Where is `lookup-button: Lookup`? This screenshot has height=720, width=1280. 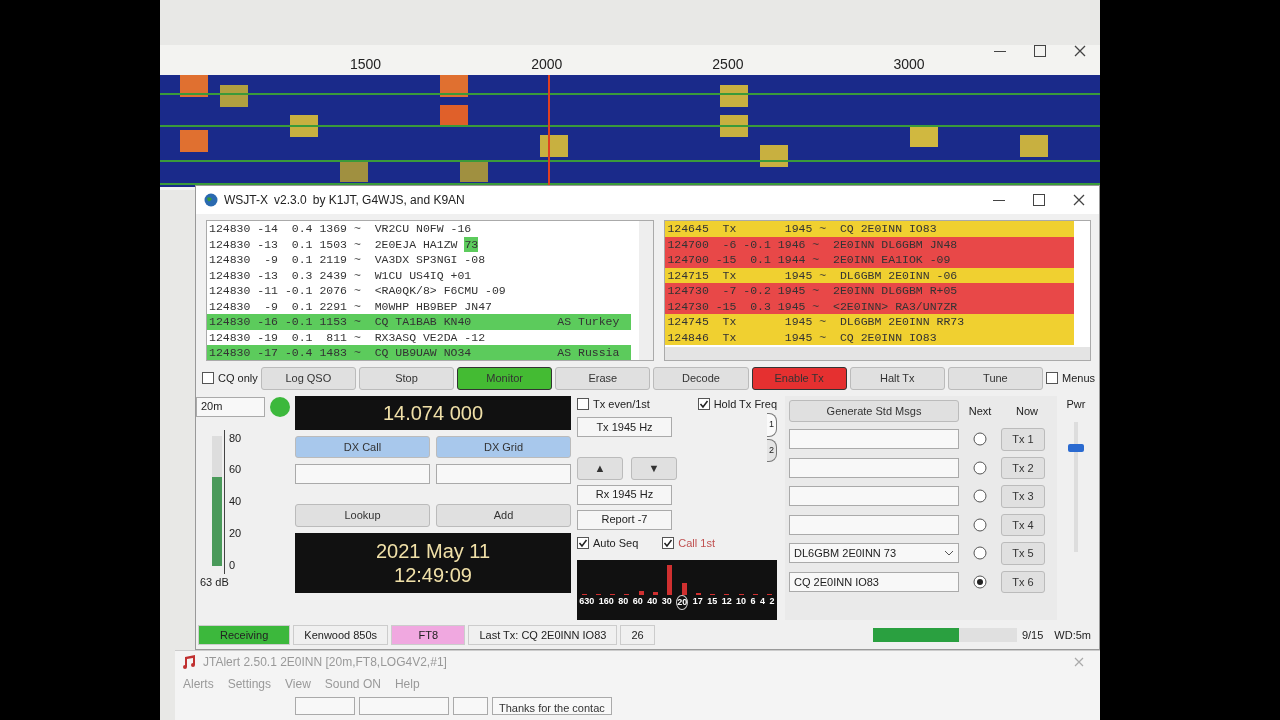 lookup-button: Lookup is located at coordinates (362, 515).